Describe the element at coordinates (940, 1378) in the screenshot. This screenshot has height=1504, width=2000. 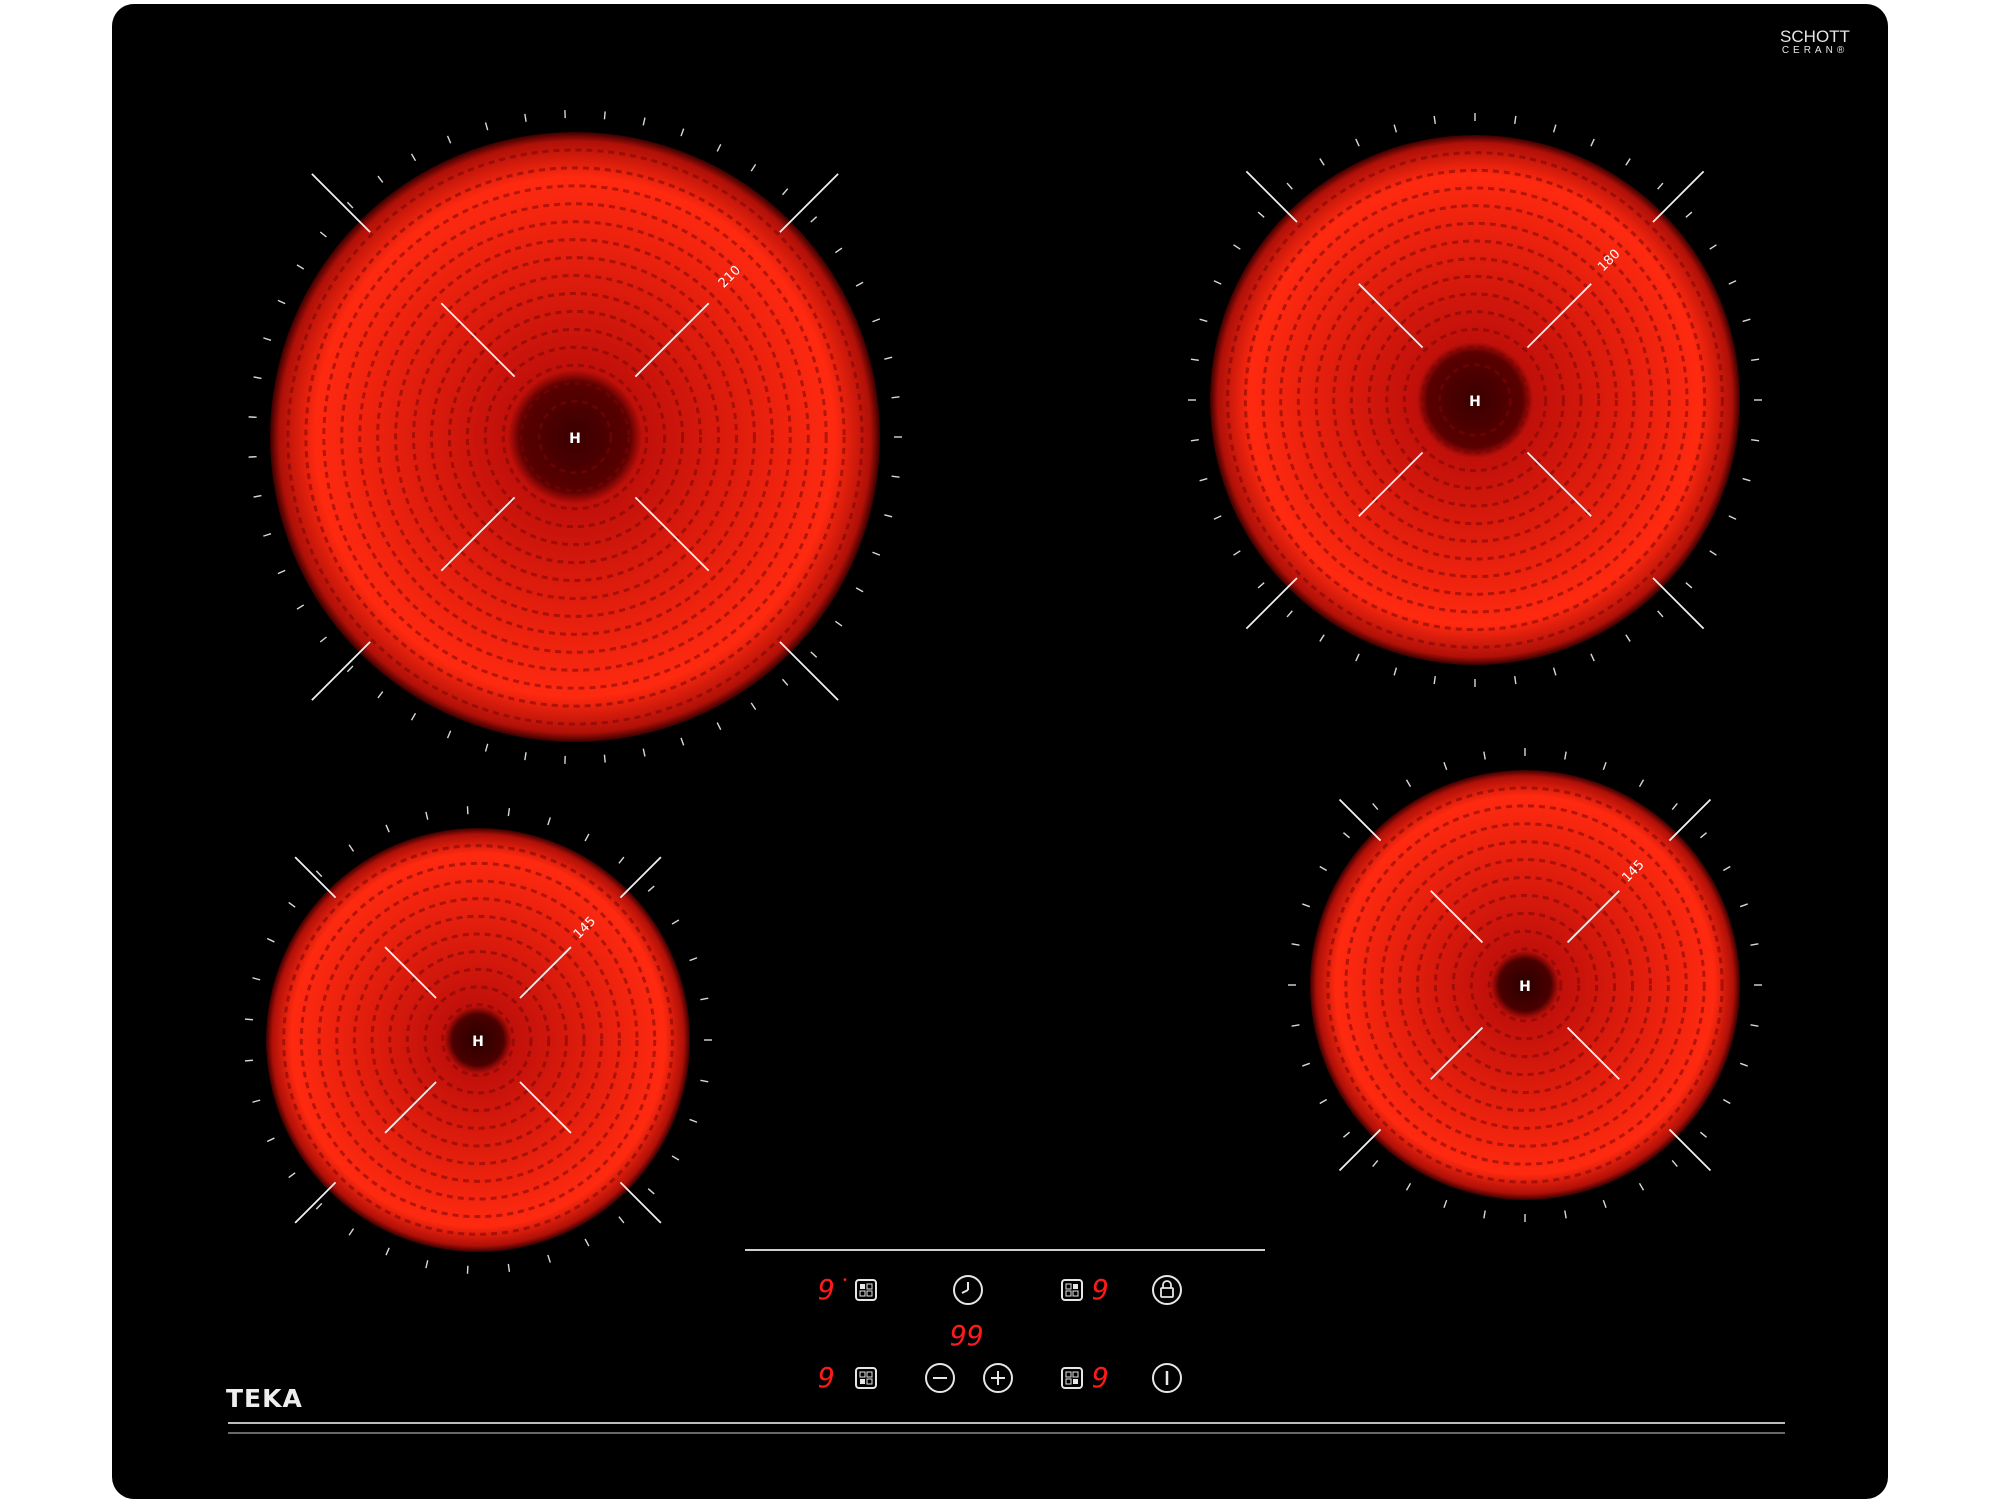
I see `minus-button` at that location.